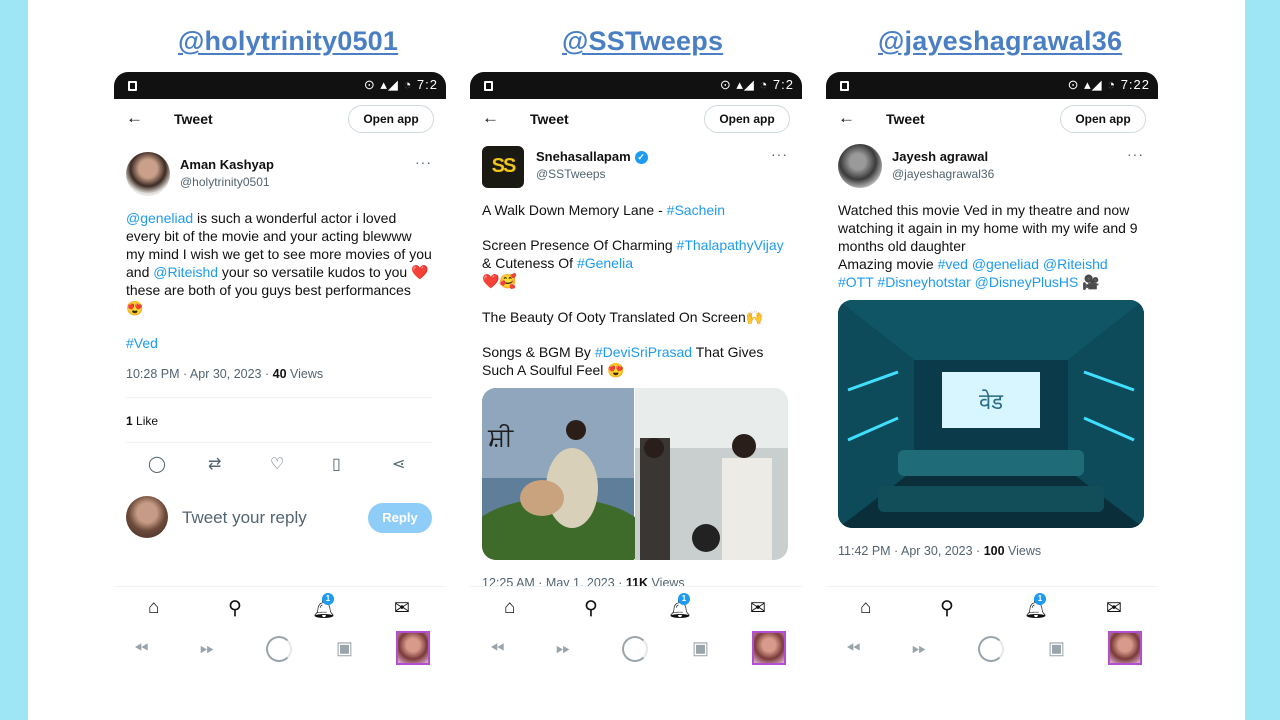 This screenshot has width=1280, height=720. I want to click on heart-icon: ♡, so click(277, 464).